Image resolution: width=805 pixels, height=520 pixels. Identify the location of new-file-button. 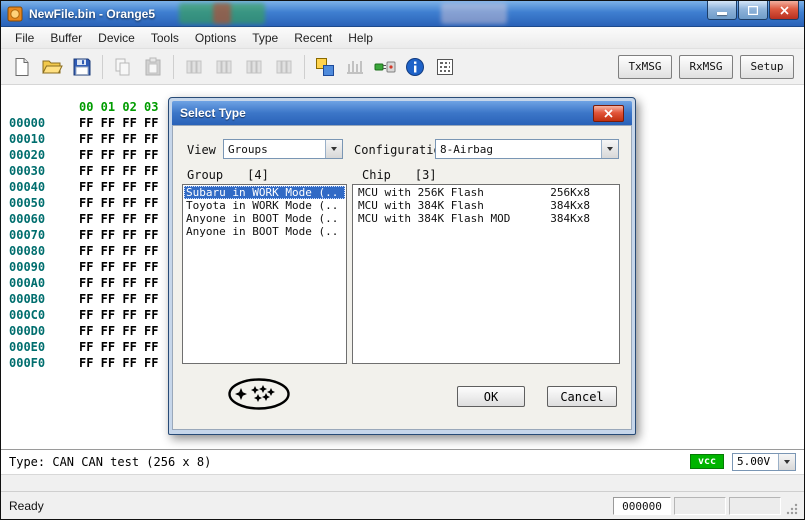
(22, 67).